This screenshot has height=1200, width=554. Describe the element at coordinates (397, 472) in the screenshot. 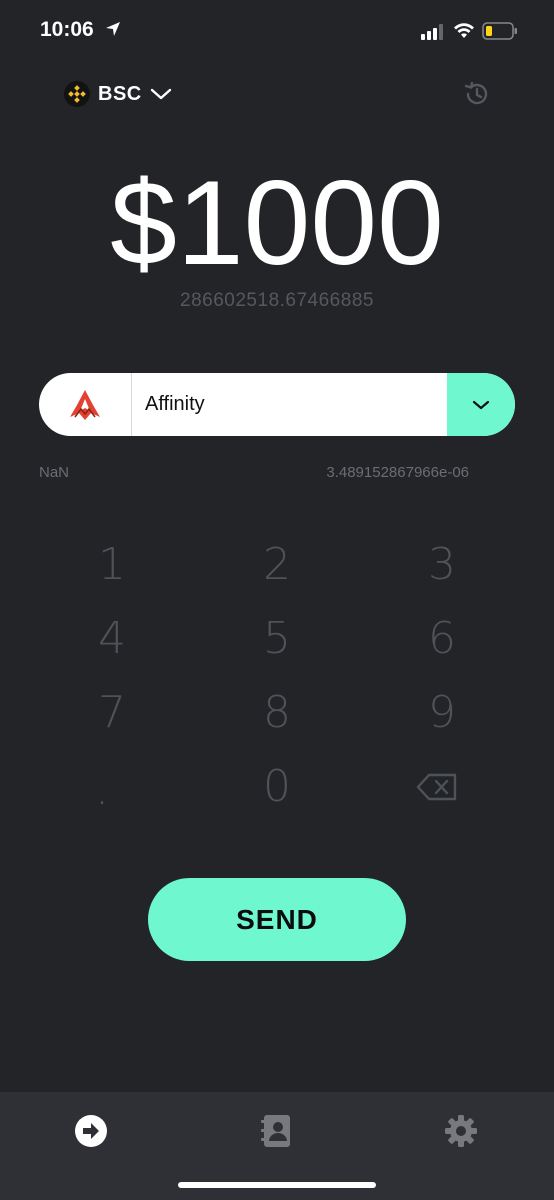

I see `token-rate-text: 3.489152867966e-06` at that location.